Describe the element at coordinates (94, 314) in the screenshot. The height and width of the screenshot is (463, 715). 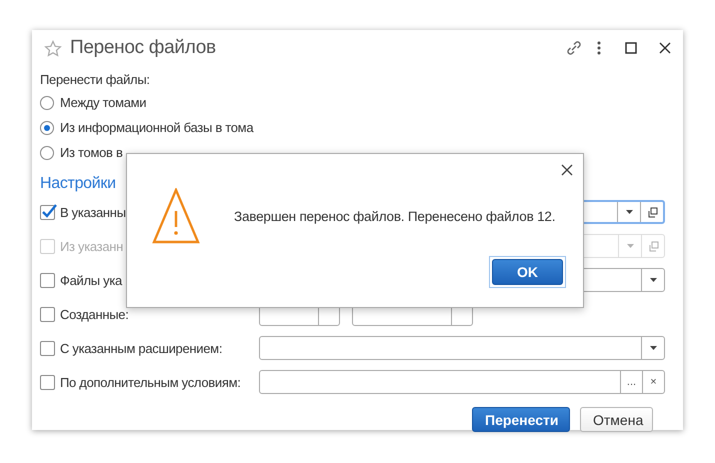
I see `checkbox-label: Созданные:` at that location.